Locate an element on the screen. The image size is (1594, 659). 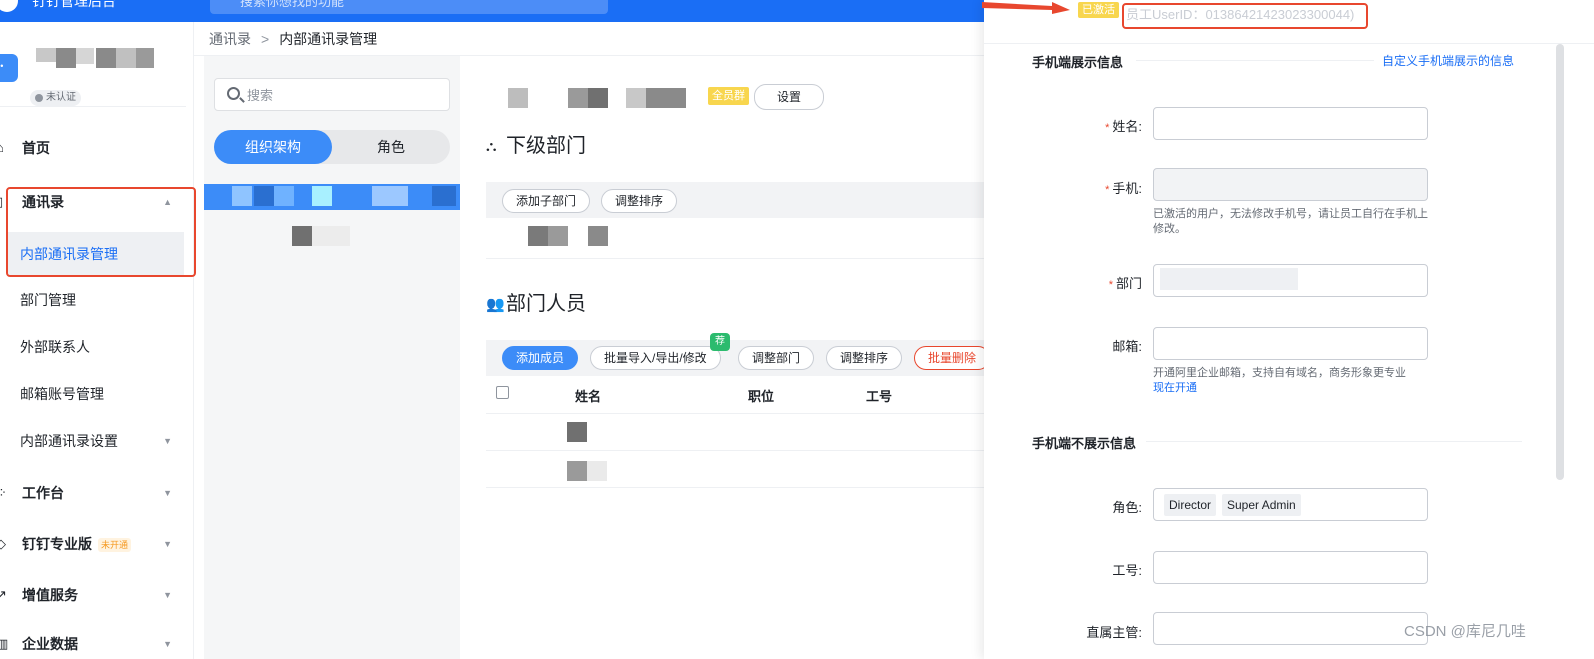
supervisor-input is located at coordinates (1289, 629).